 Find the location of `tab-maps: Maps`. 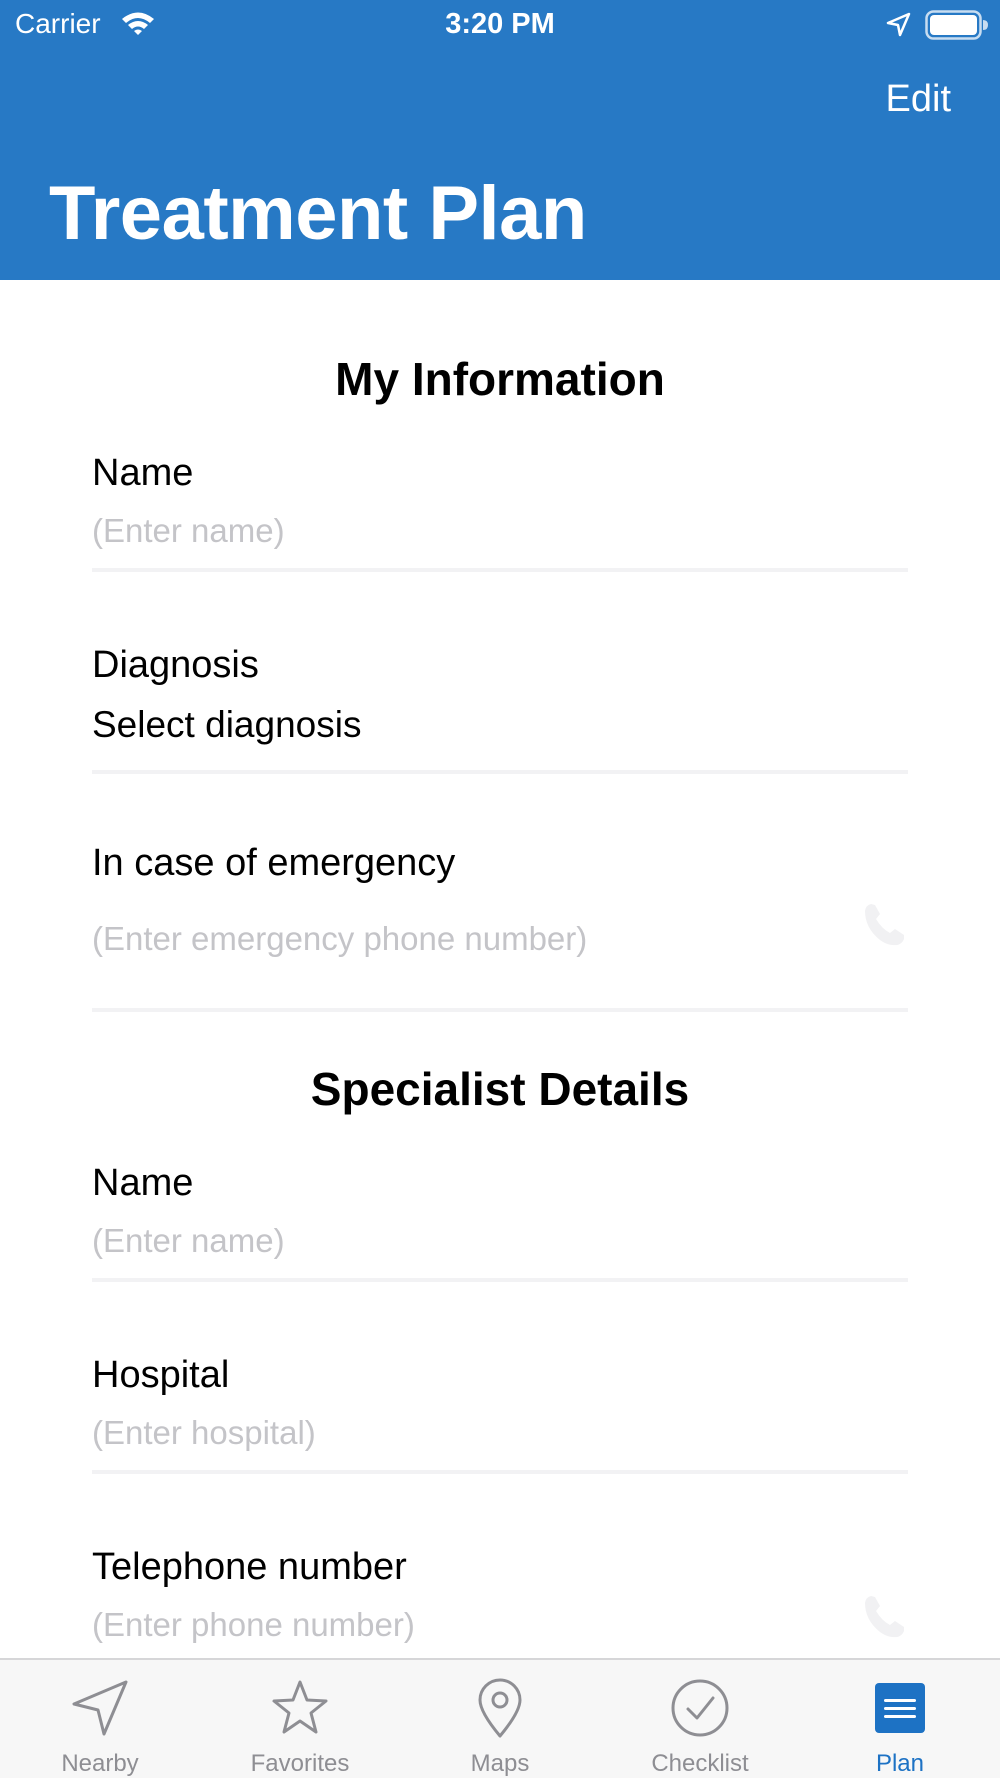

tab-maps: Maps is located at coordinates (500, 1719).